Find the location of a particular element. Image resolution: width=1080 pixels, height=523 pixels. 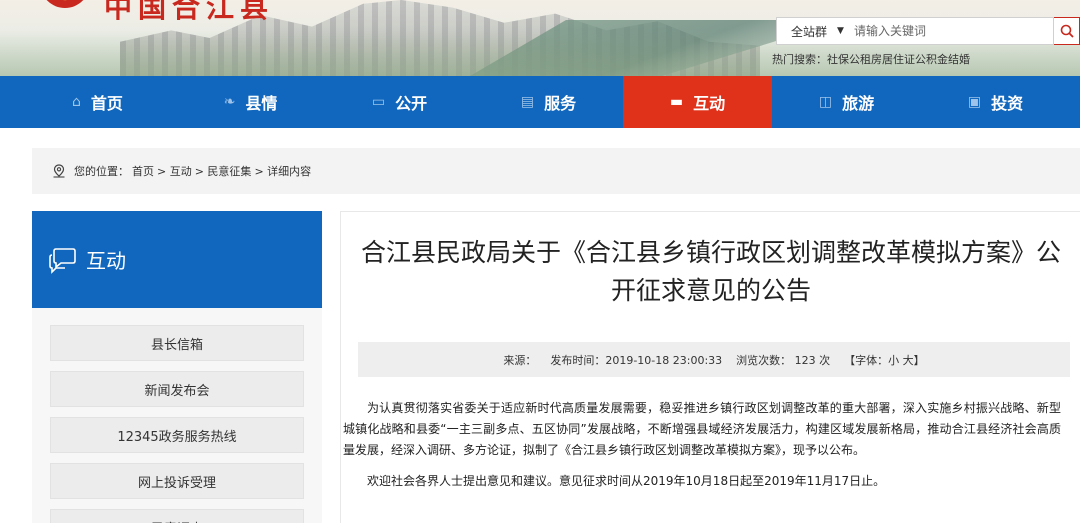

nav-item-interaction: ▬ 互动 is located at coordinates (697, 102).